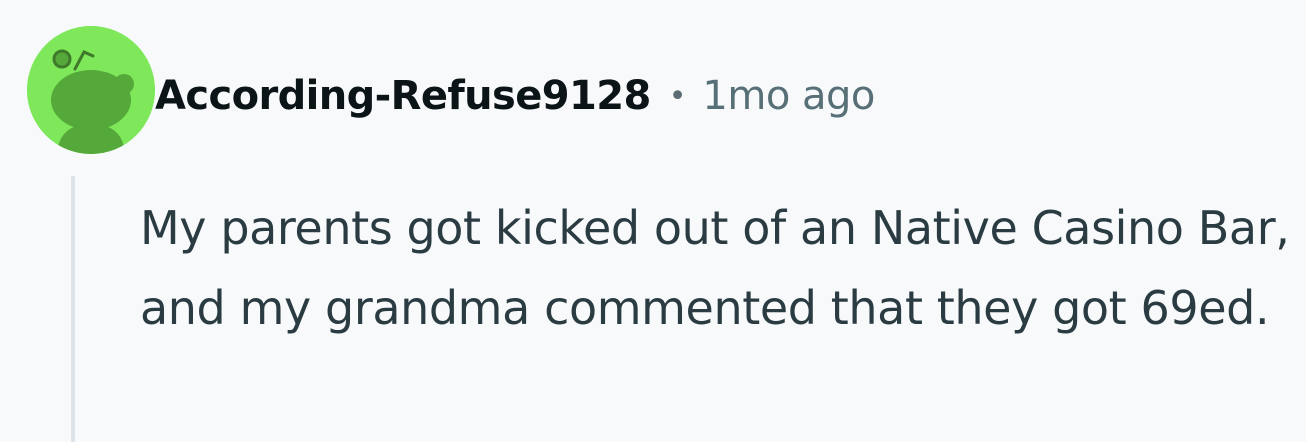  I want to click on reddit-snoo-avatar-icon, so click(91, 90).